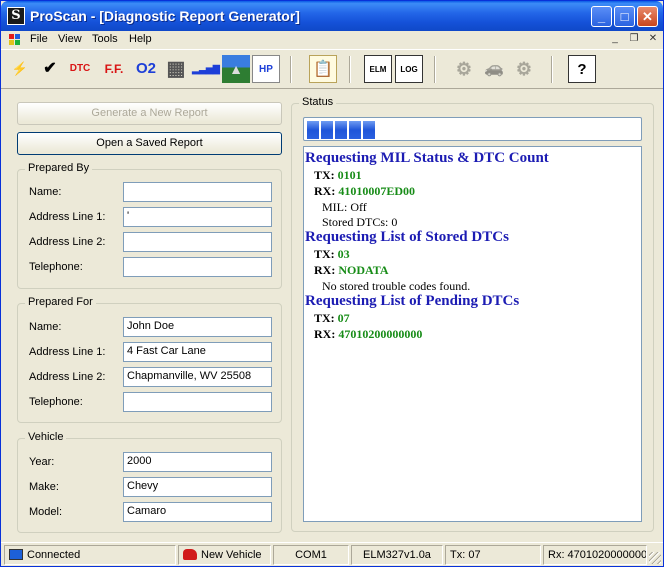 Image resolution: width=664 pixels, height=567 pixels. Describe the element at coordinates (197, 377) in the screenshot. I see `prepared-for-address2-field: Chapmanville, WV 25508` at that location.